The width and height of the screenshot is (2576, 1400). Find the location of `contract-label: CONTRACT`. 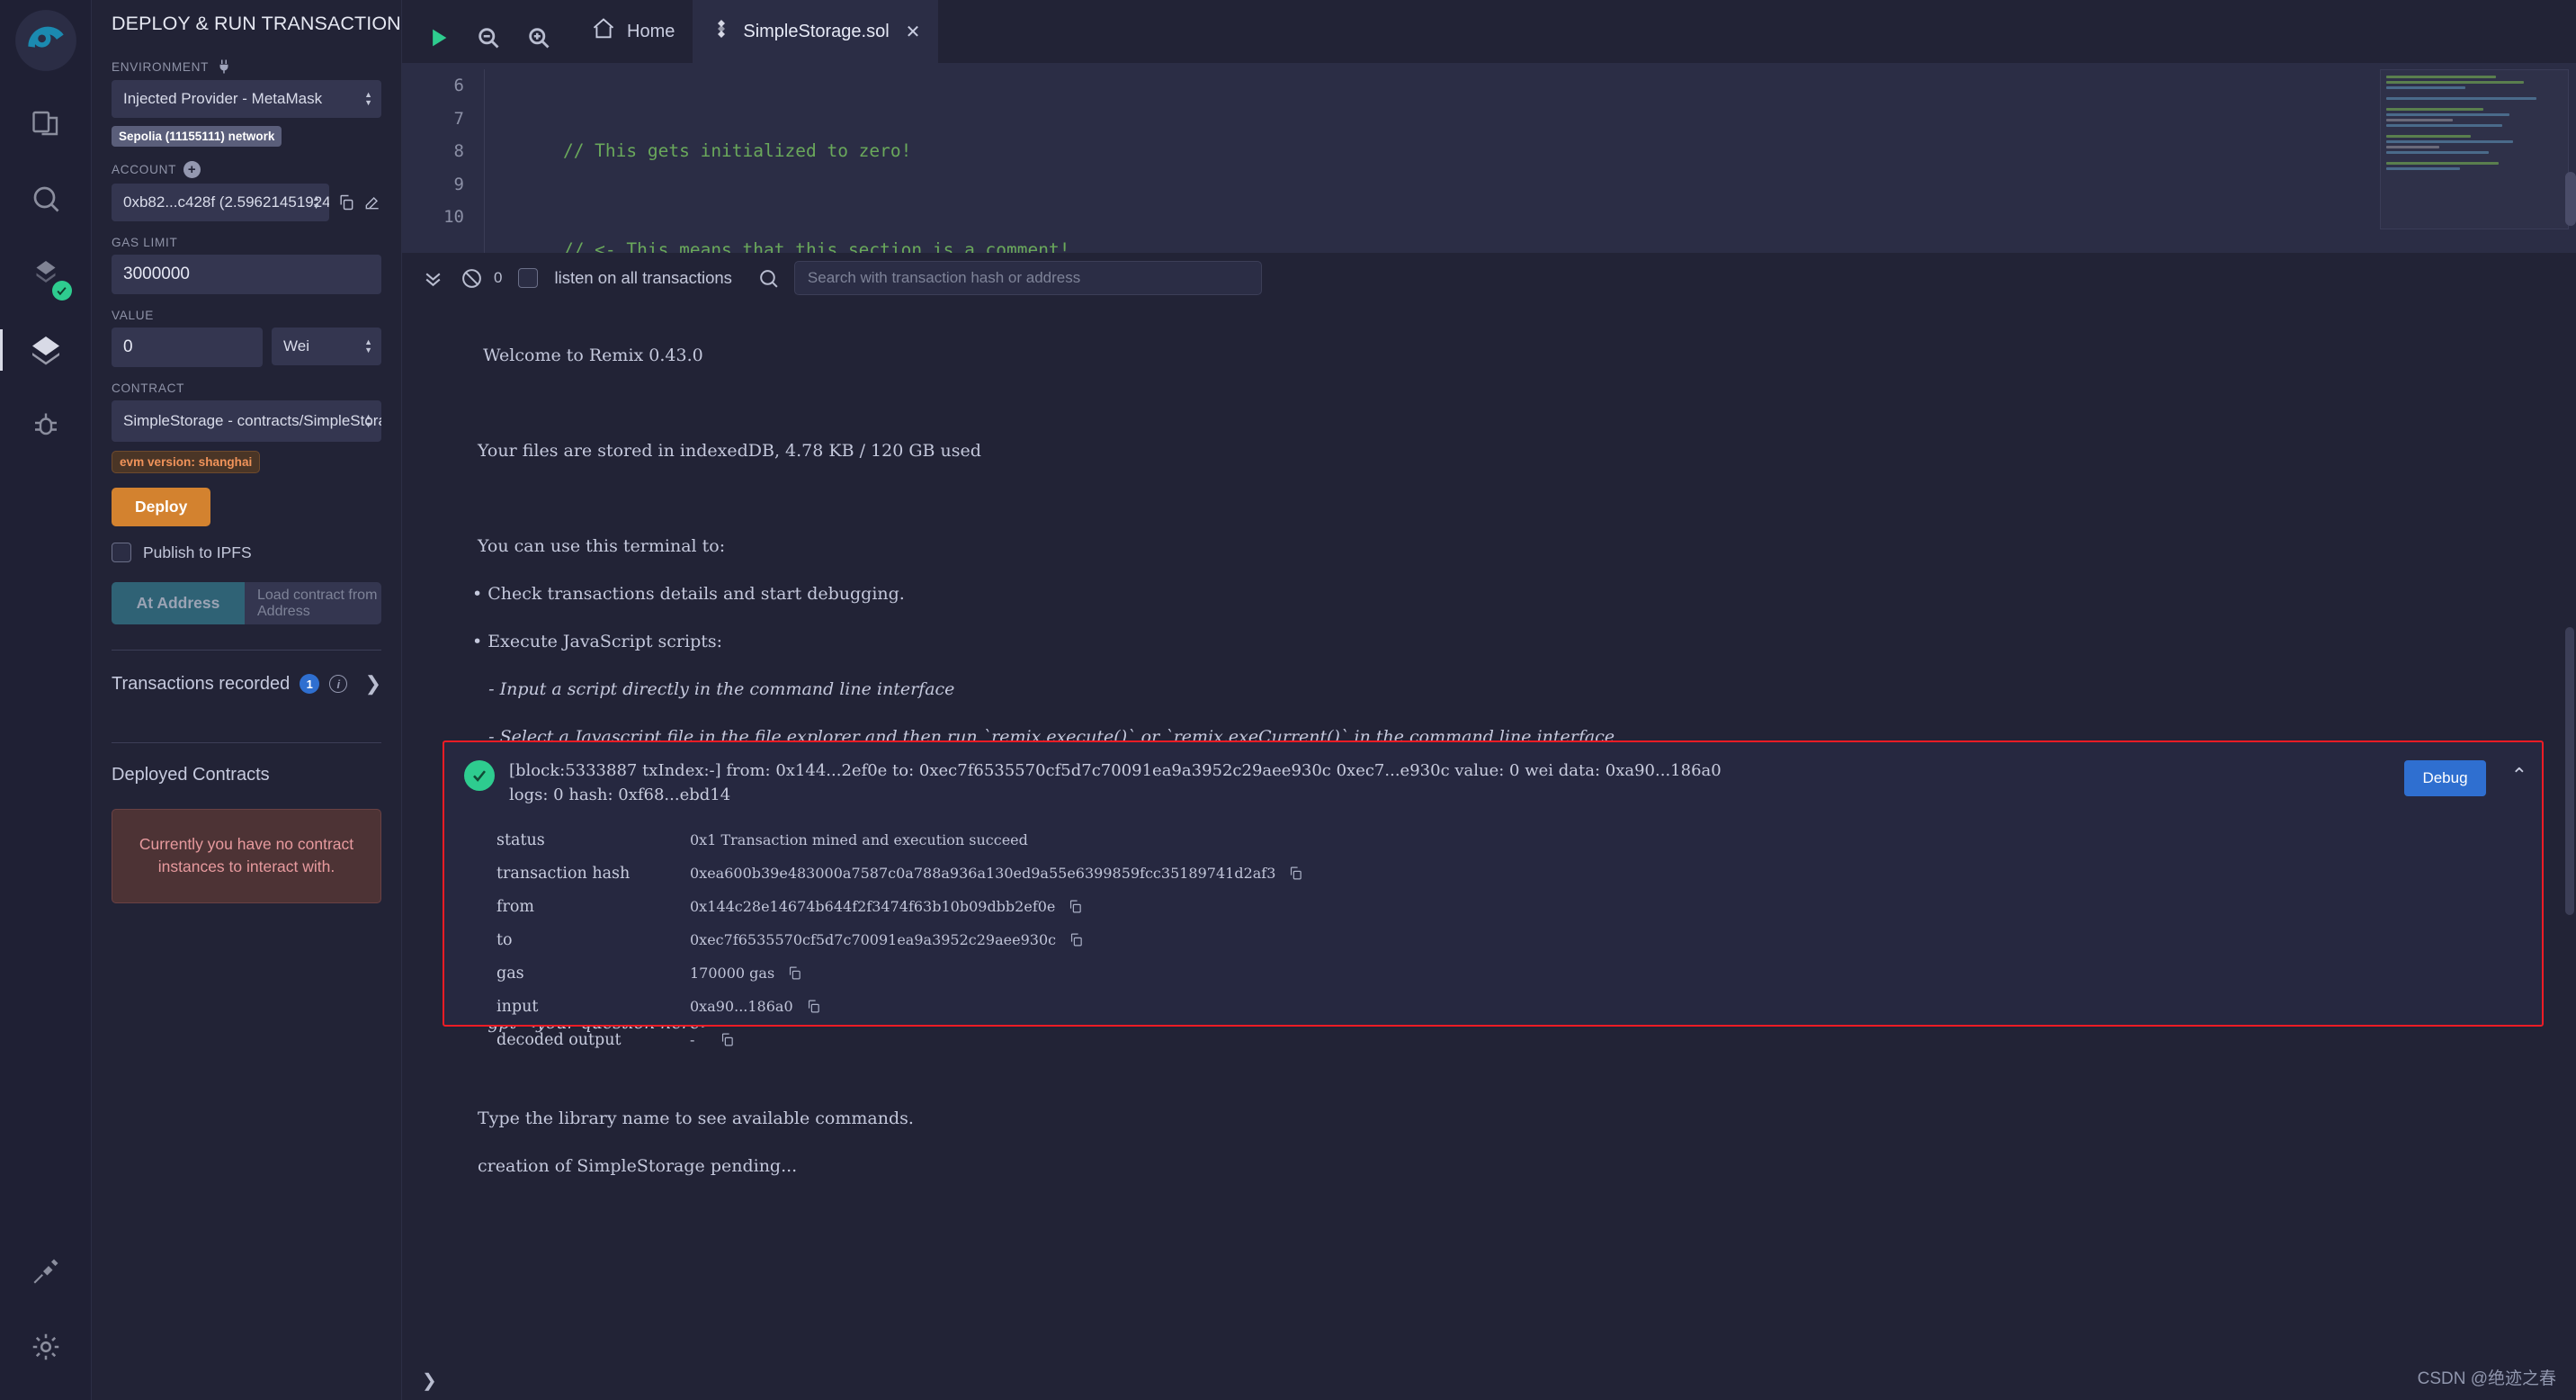

contract-label: CONTRACT is located at coordinates (148, 388).